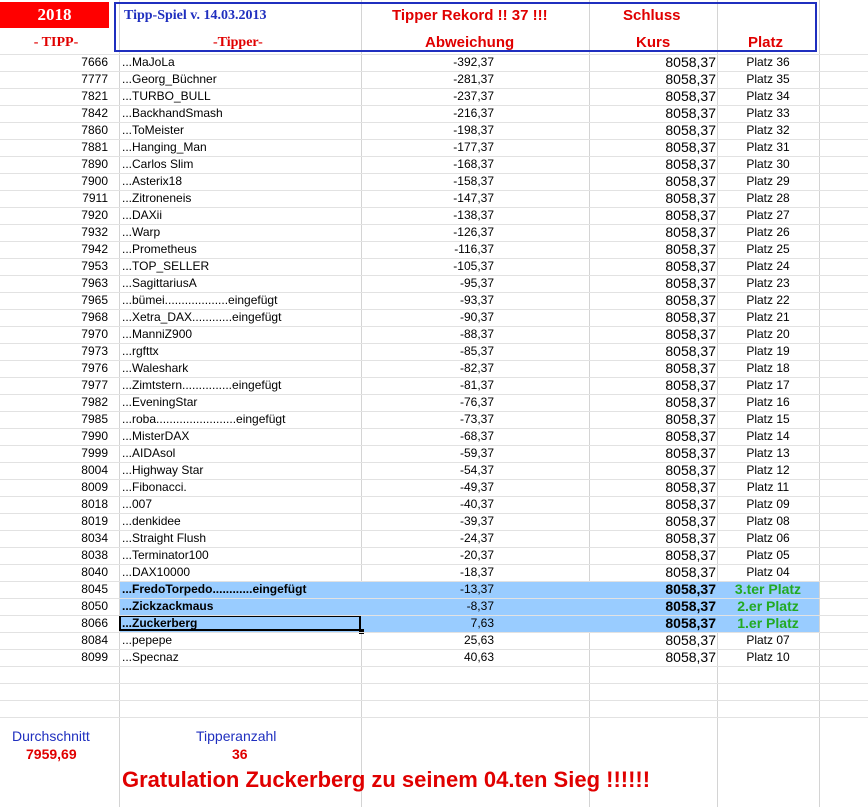 This screenshot has height=807, width=868. I want to click on platz-cell: Platz 30, so click(768, 164).